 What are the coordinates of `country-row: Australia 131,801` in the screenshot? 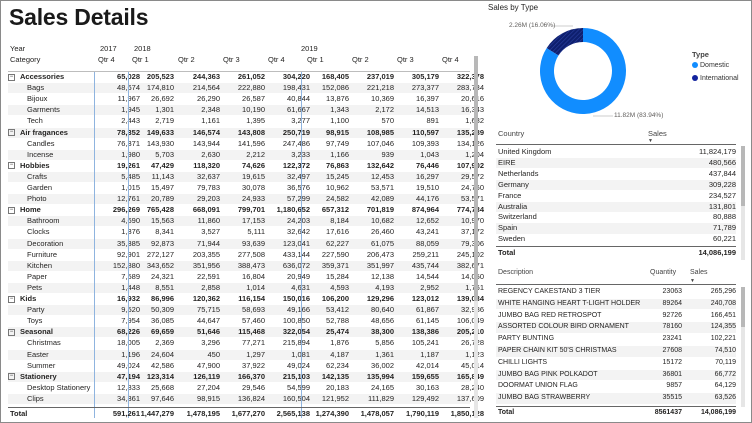 It's located at (616, 206).